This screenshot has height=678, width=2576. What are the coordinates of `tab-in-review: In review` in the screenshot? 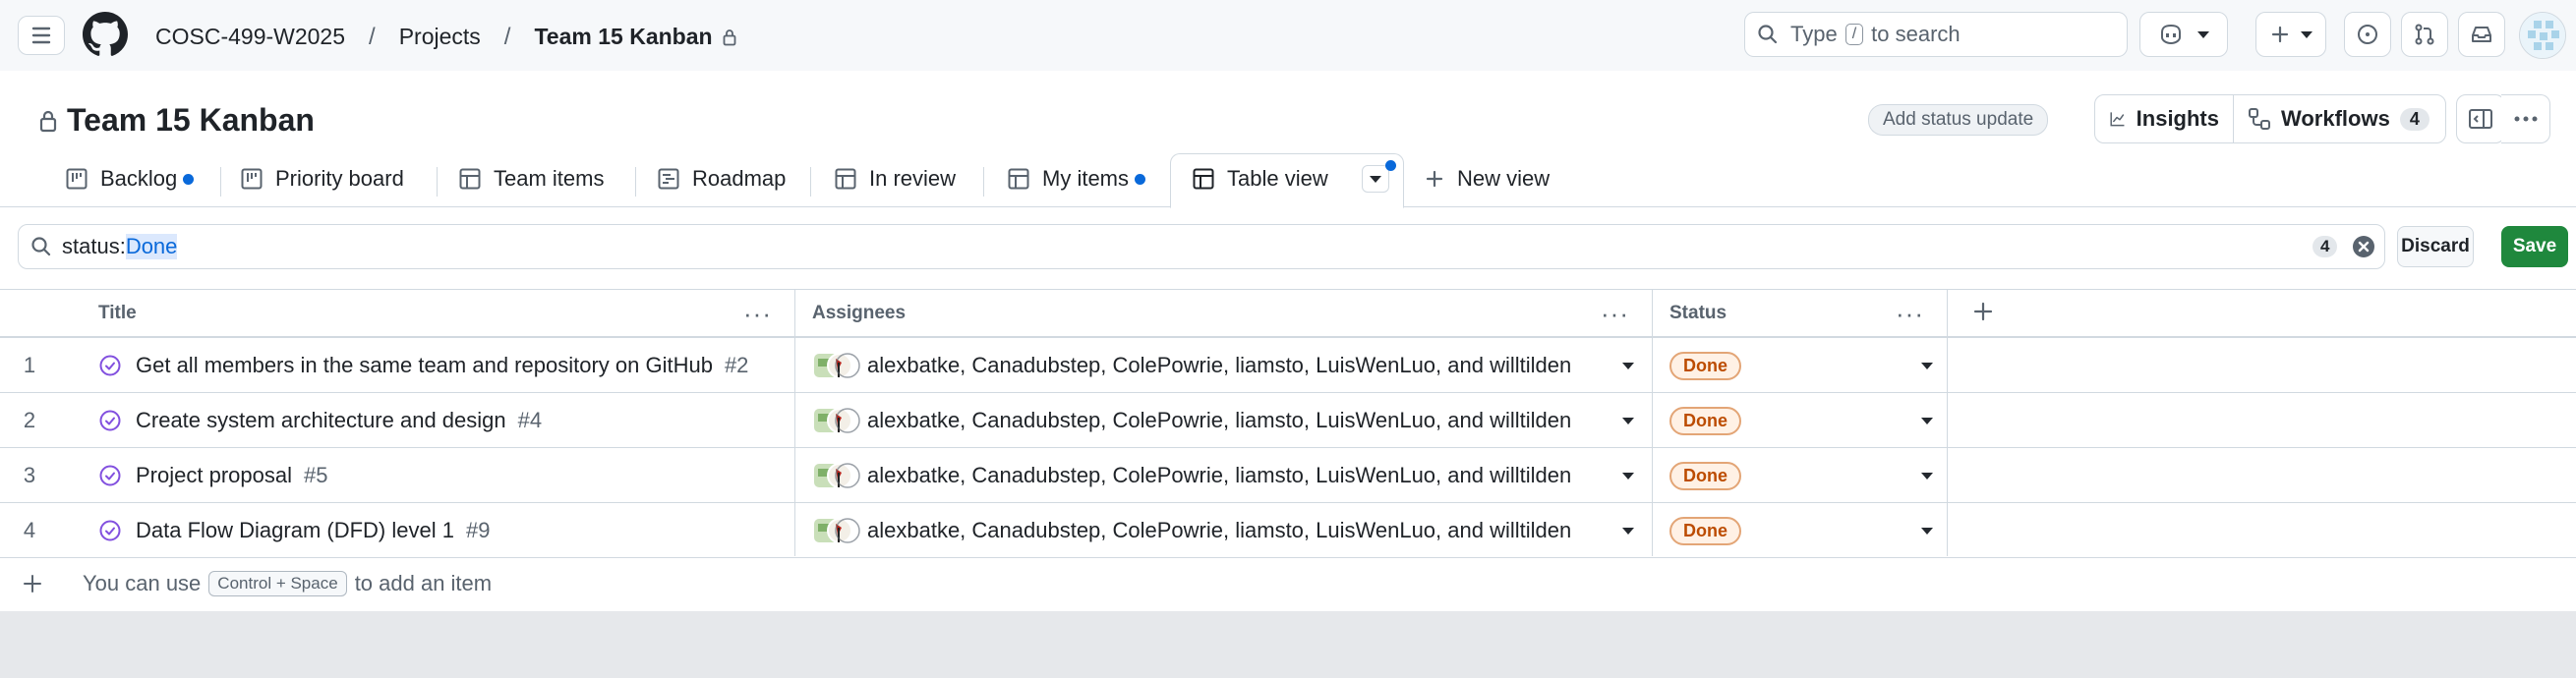 It's located at (895, 178).